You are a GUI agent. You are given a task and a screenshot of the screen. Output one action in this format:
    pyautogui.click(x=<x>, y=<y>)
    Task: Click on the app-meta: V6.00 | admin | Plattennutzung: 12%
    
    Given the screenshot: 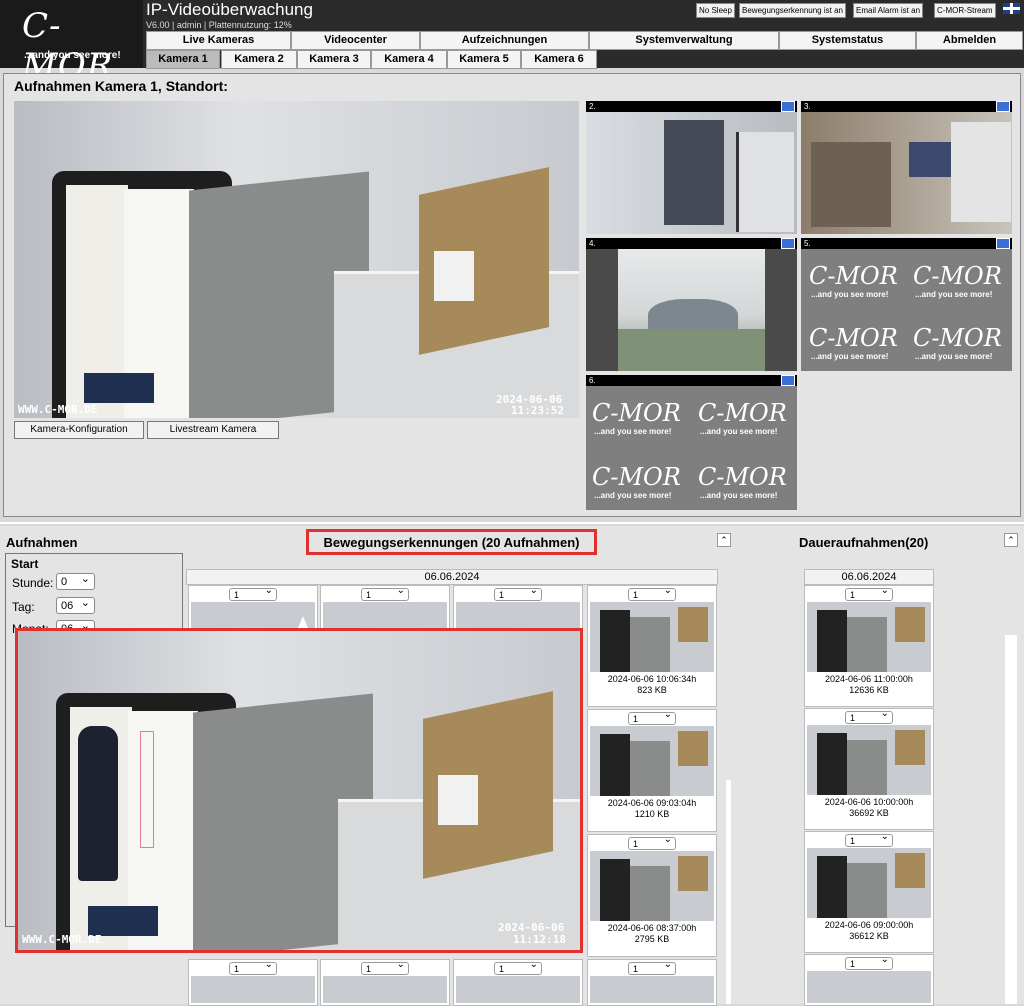 What is the action you would take?
    pyautogui.click(x=219, y=25)
    